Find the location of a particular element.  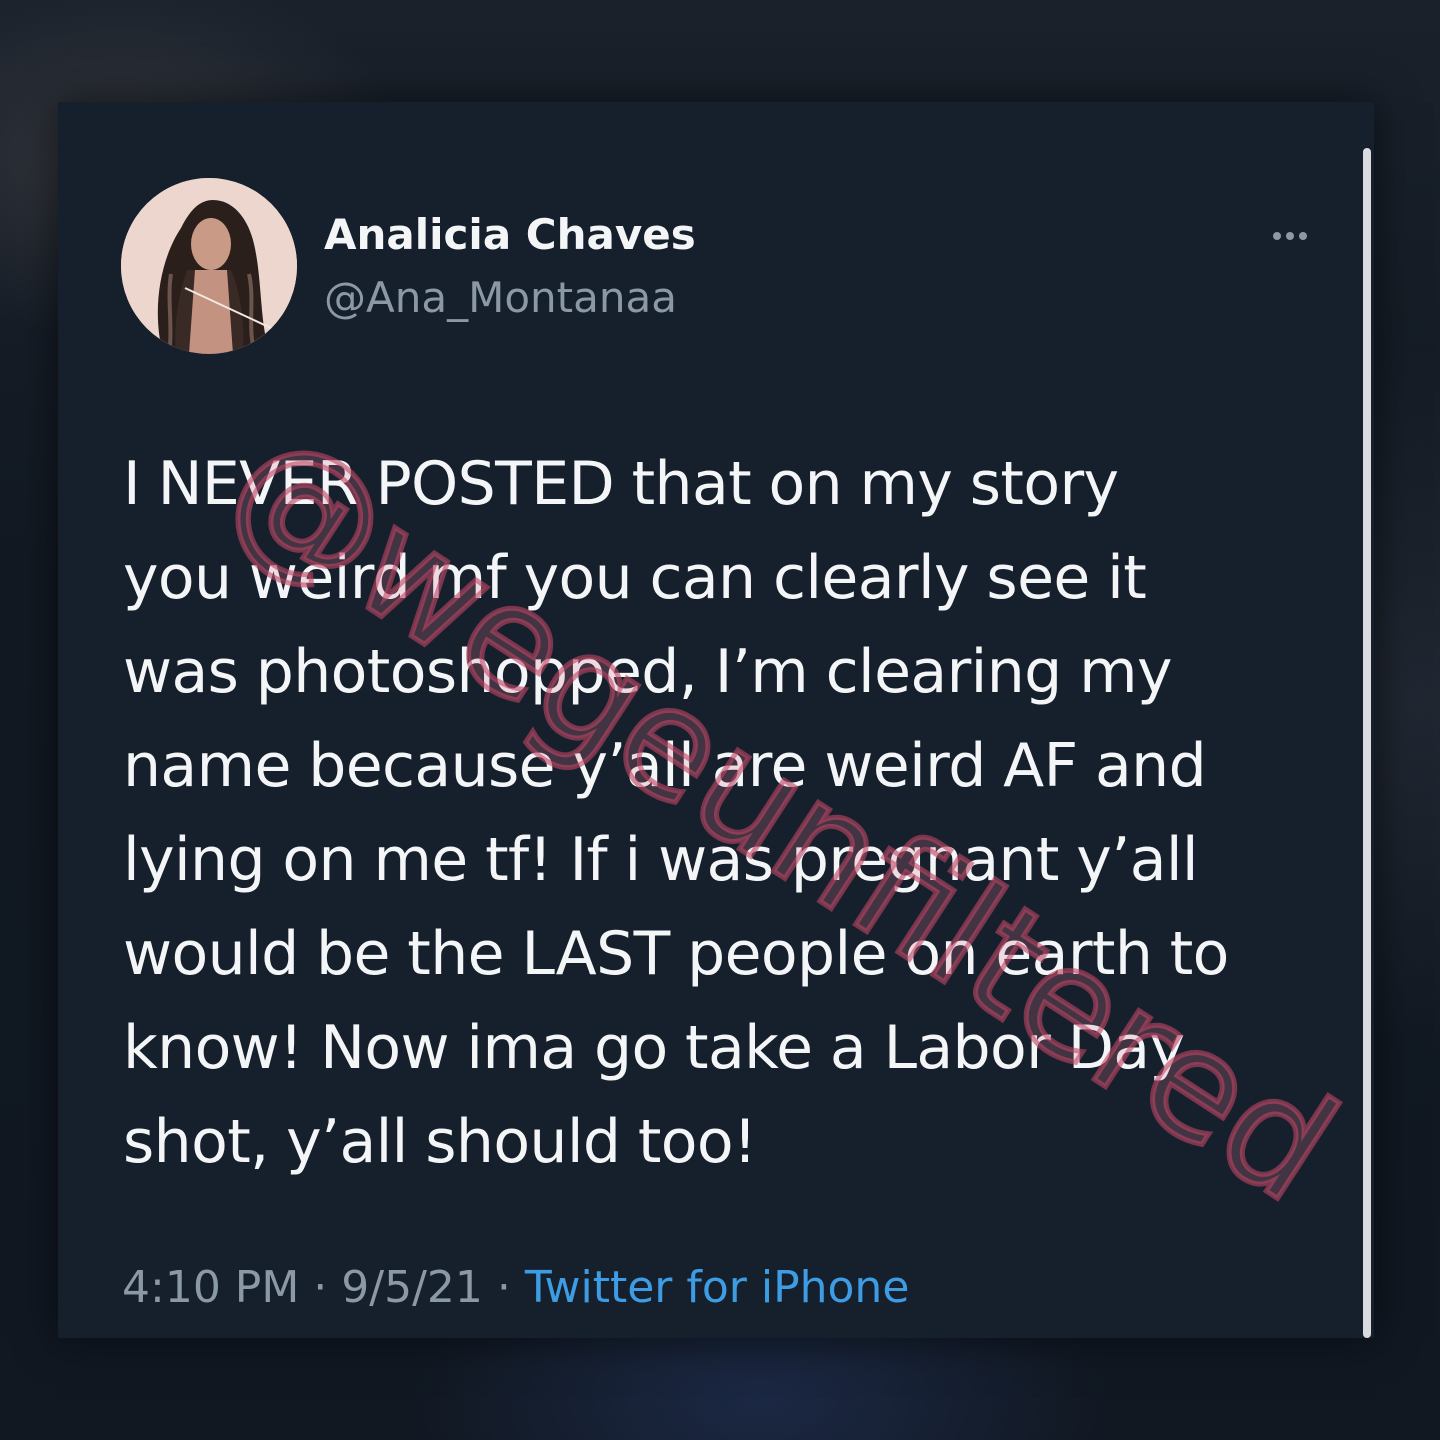

tweet-text-line: name because y’all are weird AF and is located at coordinates (665, 766).